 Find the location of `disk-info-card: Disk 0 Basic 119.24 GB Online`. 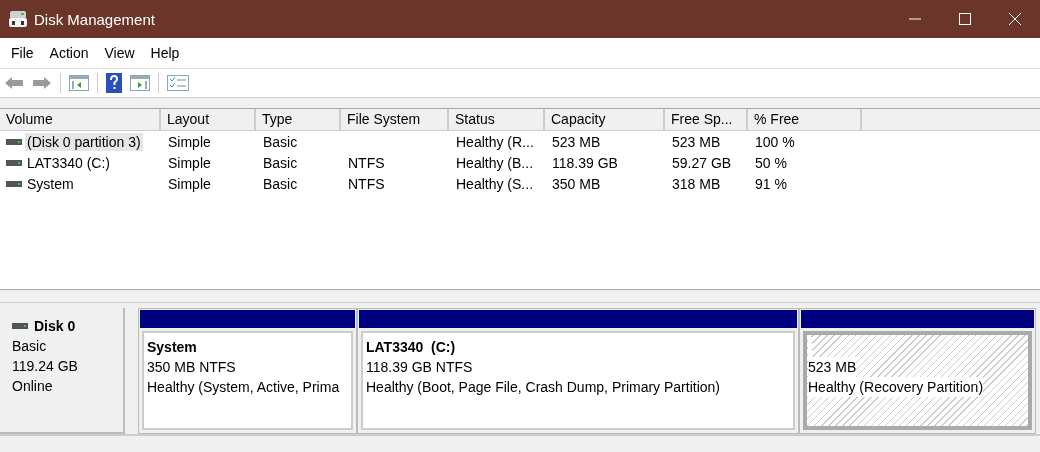

disk-info-card: Disk 0 Basic 119.24 GB Online is located at coordinates (62, 371).